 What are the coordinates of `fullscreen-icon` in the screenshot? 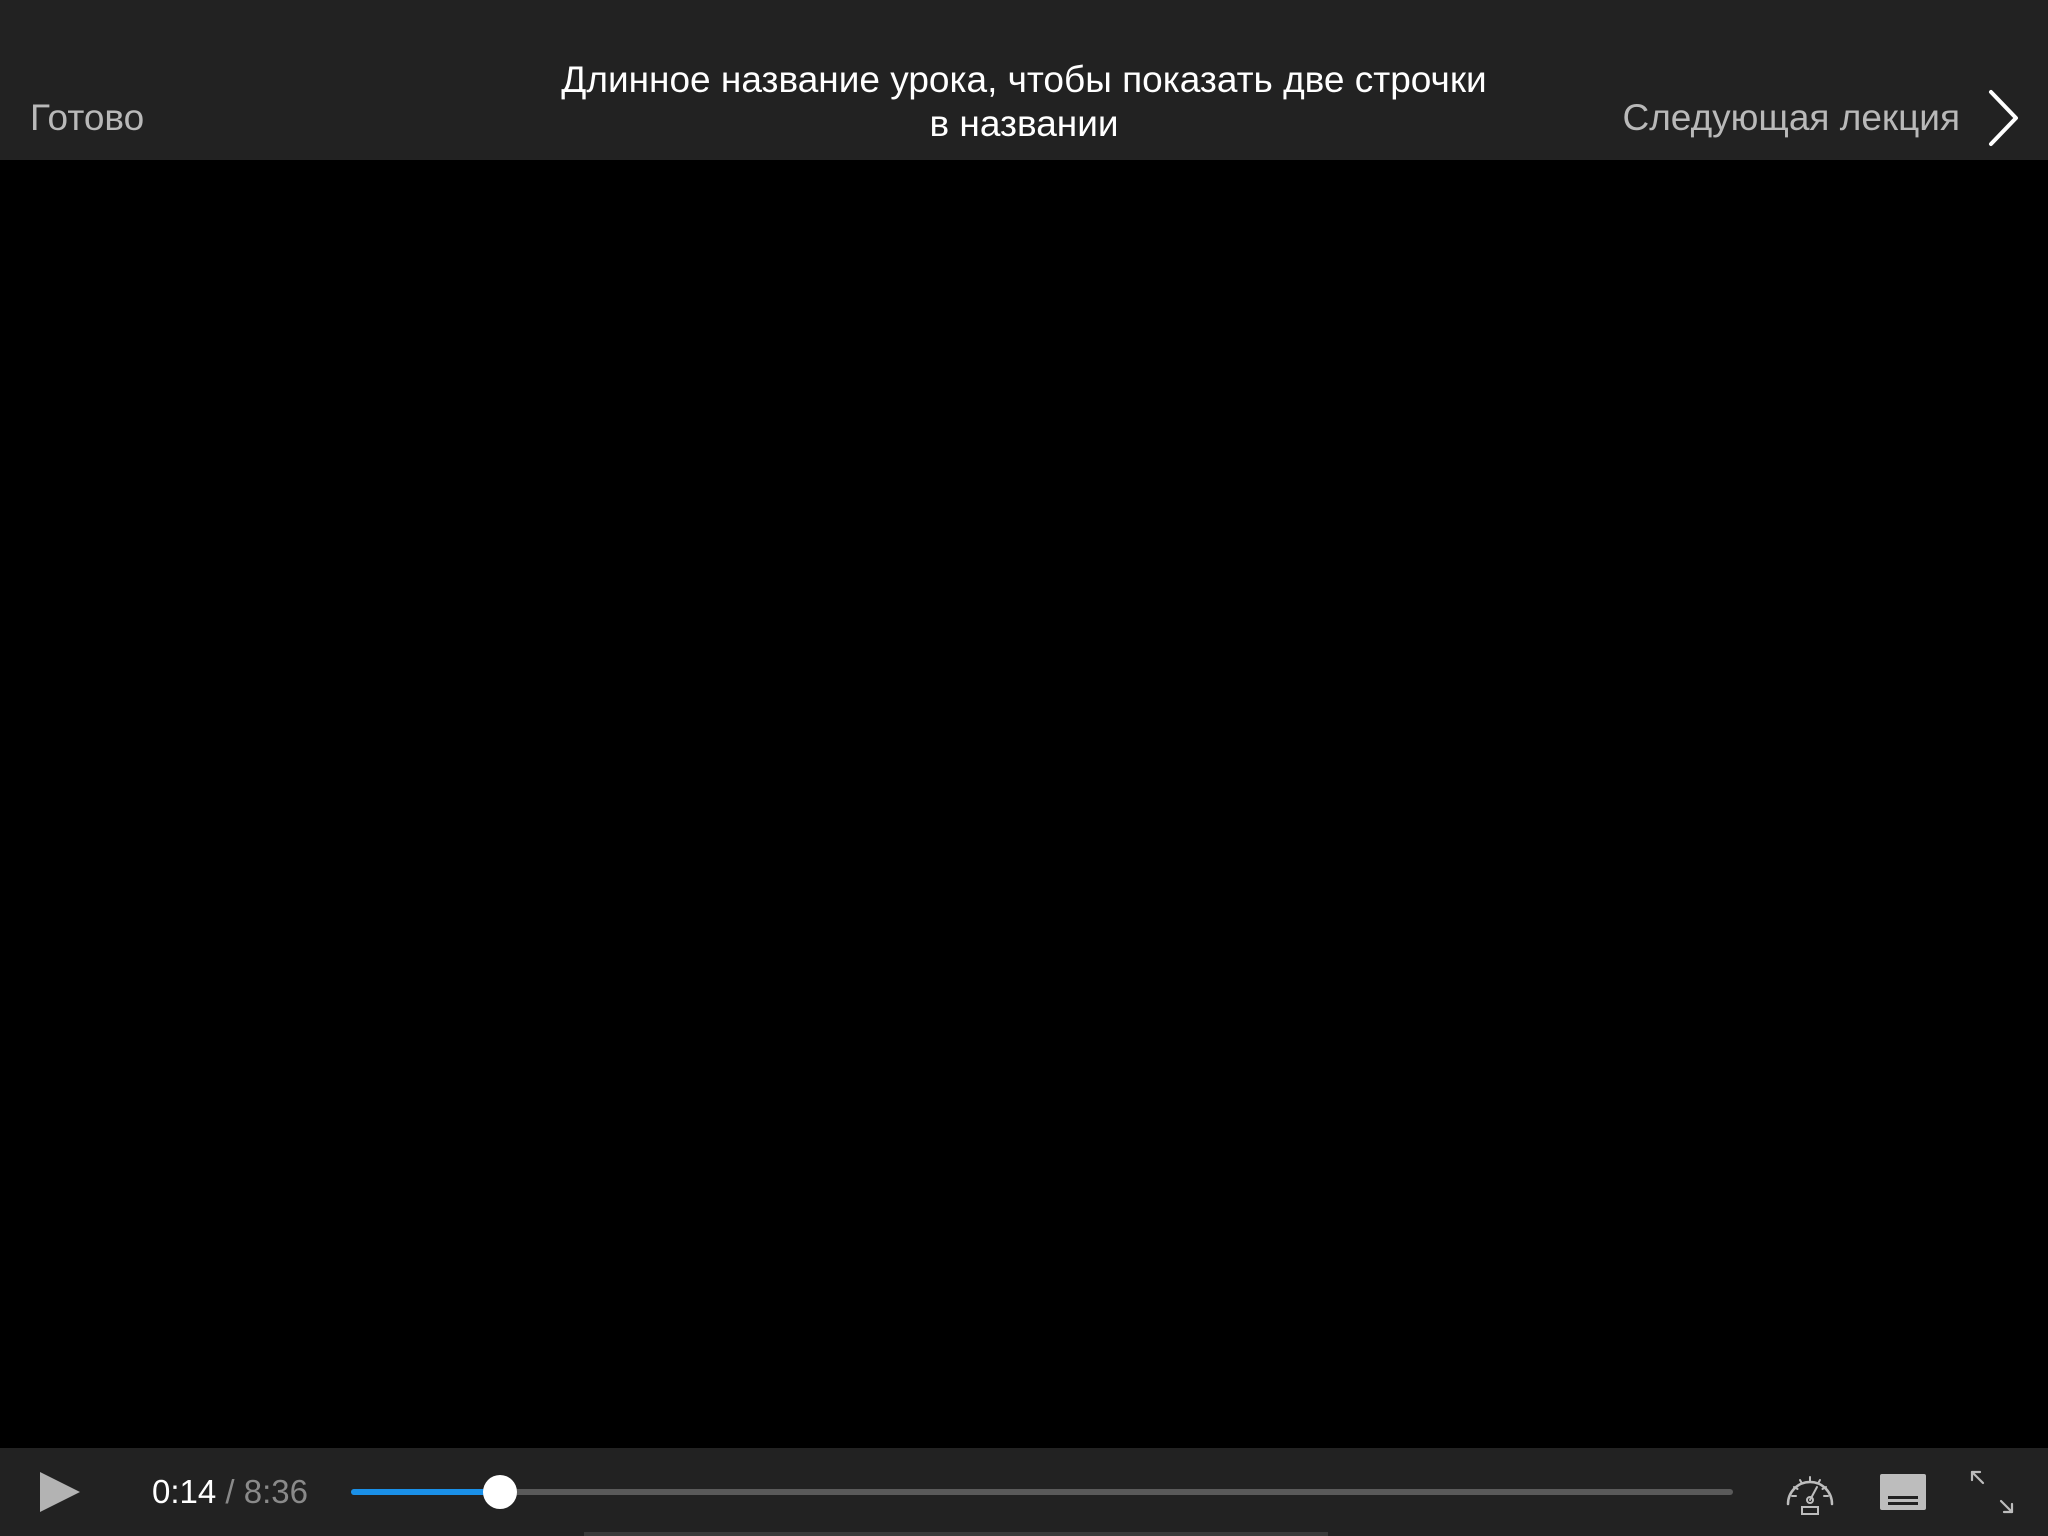 It's located at (1992, 1492).